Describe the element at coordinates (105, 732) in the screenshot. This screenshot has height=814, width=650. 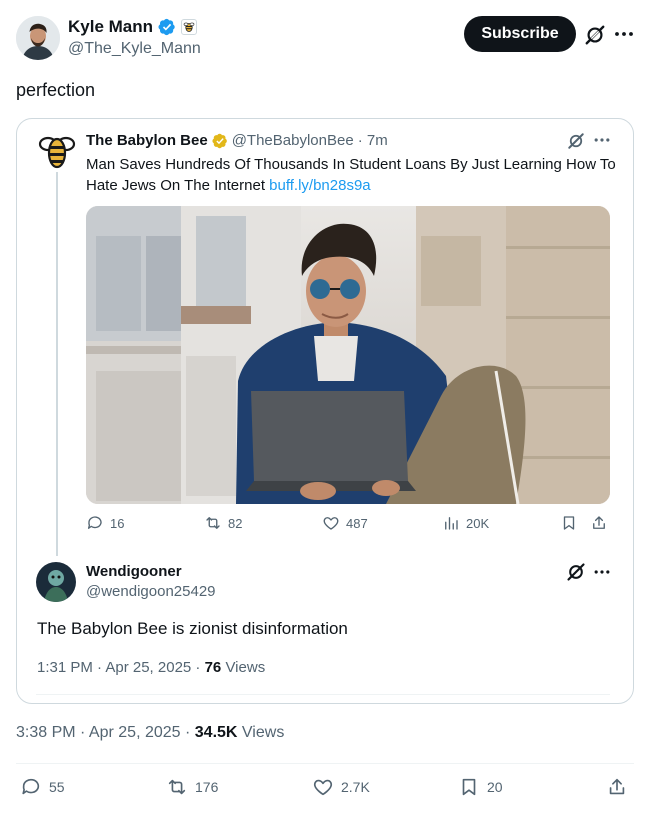
I see `tweet-timestamp: 3:38 PM · Apr 25, 2025 ·` at that location.